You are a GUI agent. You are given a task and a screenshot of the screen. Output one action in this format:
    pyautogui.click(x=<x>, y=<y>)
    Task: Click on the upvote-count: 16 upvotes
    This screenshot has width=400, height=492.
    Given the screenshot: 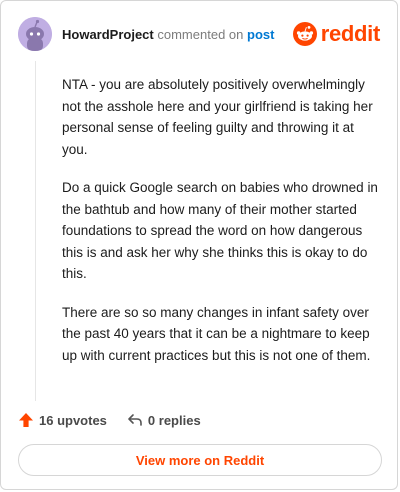 What is the action you would take?
    pyautogui.click(x=73, y=420)
    